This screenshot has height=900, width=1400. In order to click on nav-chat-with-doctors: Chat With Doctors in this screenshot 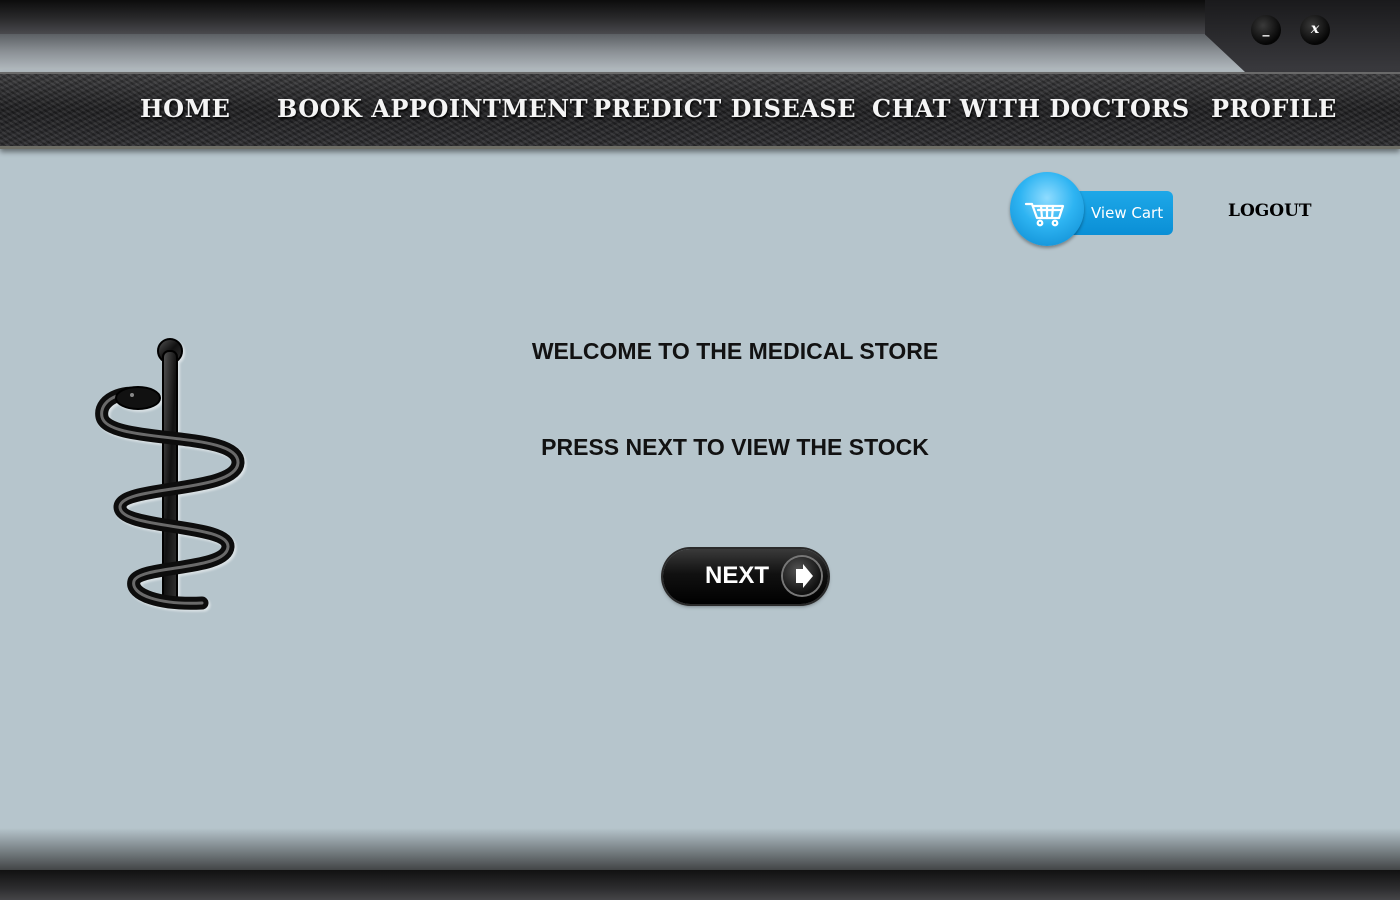, I will do `click(1031, 108)`.